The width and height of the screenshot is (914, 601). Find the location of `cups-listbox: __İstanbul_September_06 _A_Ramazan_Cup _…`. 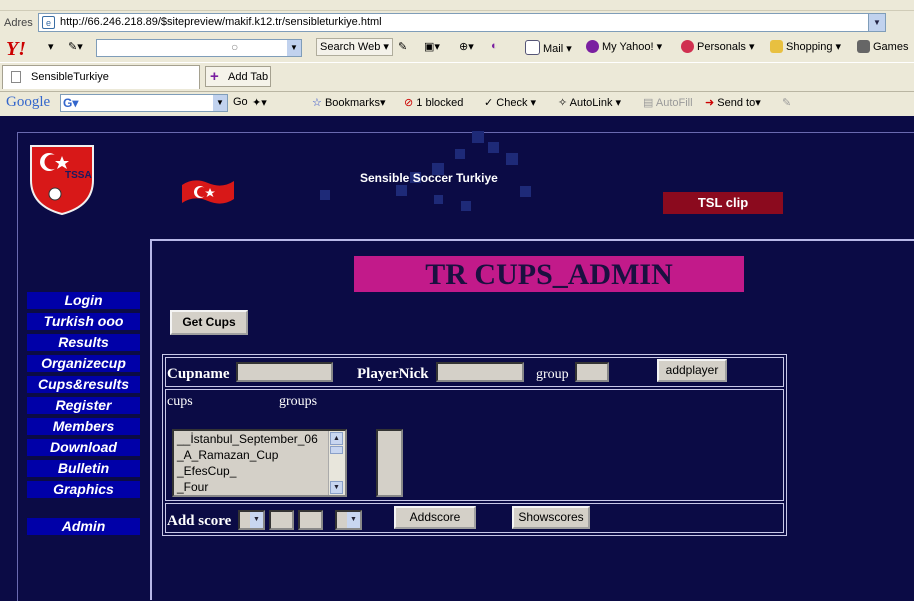

cups-listbox: __İstanbul_September_06 _A_Ramazan_Cup _… is located at coordinates (259, 463).